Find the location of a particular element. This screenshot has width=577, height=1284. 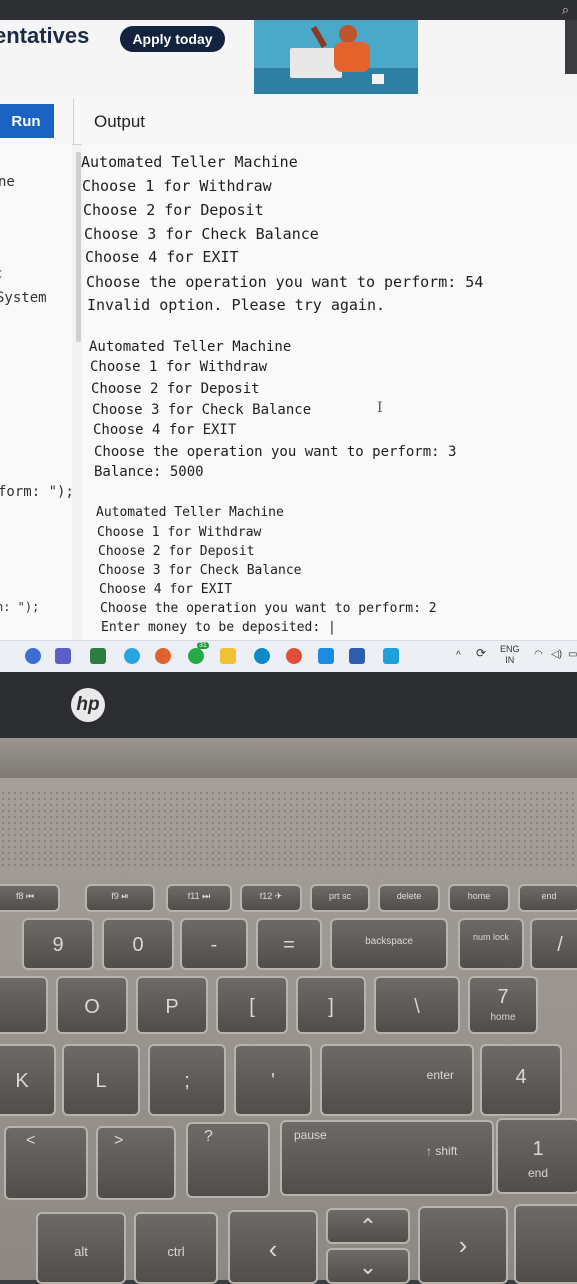

key-sublabel: home is located at coordinates (503, 1017).